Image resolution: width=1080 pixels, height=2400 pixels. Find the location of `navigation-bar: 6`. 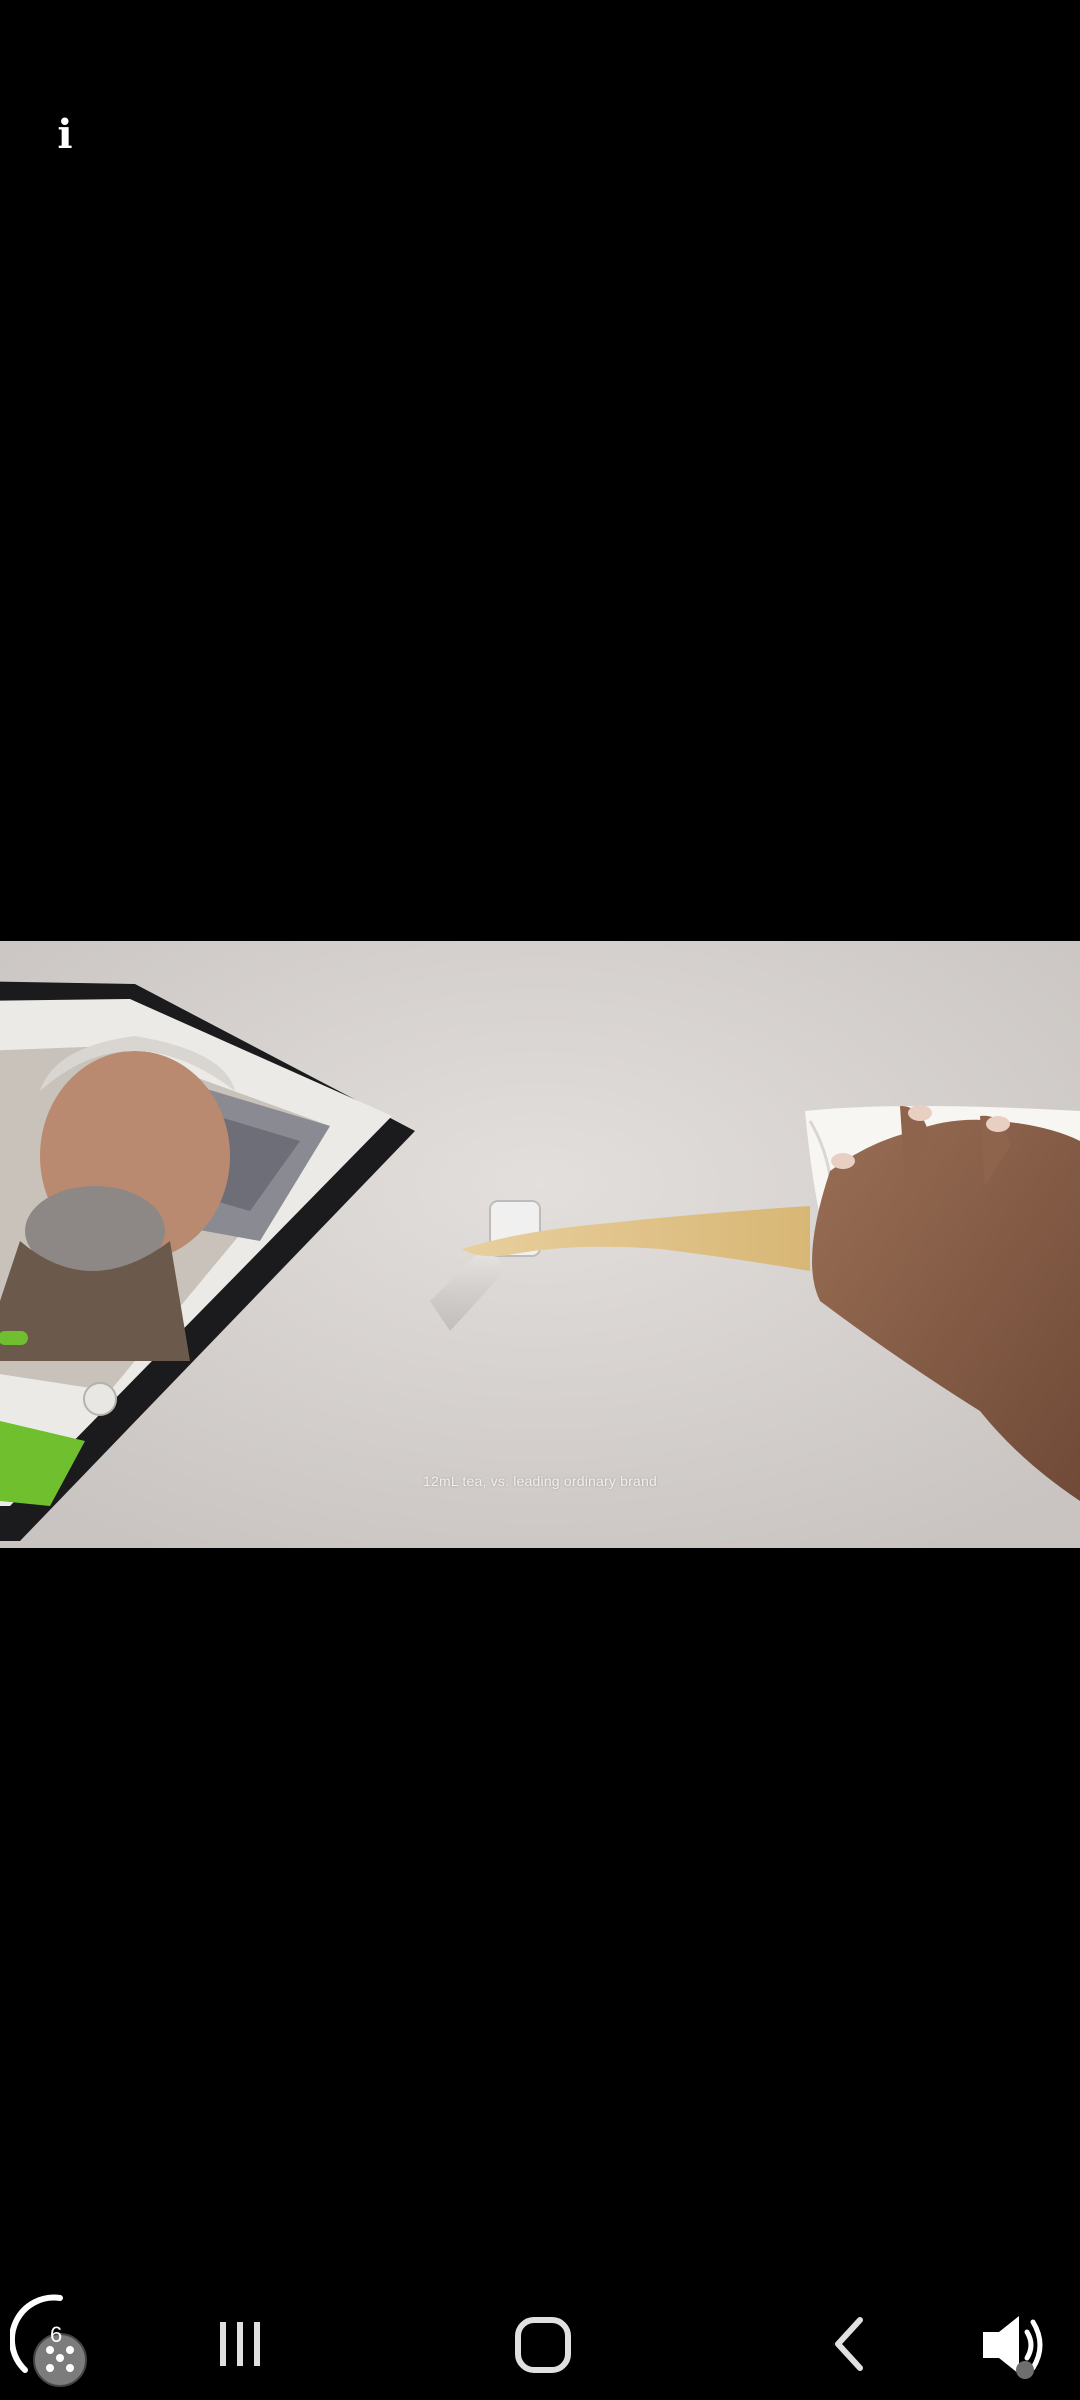

navigation-bar: 6 is located at coordinates (540, 2345).